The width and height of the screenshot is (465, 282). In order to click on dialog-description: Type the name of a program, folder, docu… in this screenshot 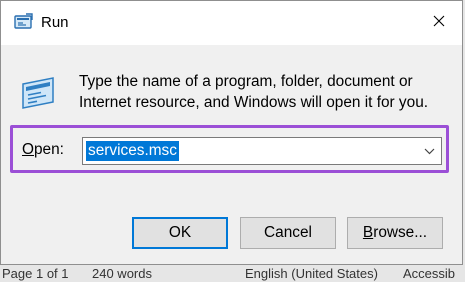, I will do `click(254, 92)`.